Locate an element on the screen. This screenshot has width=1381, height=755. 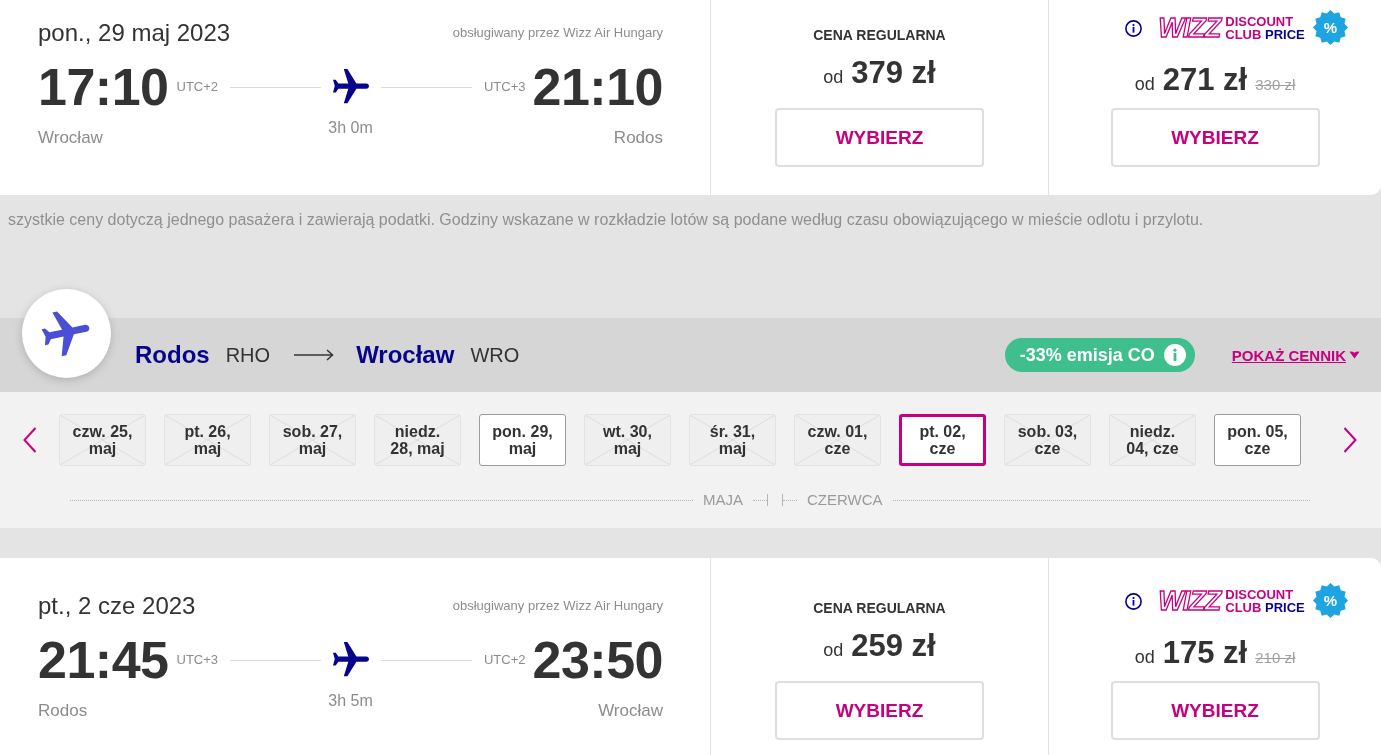
date-tile: pt. 26, maj is located at coordinates (207, 440).